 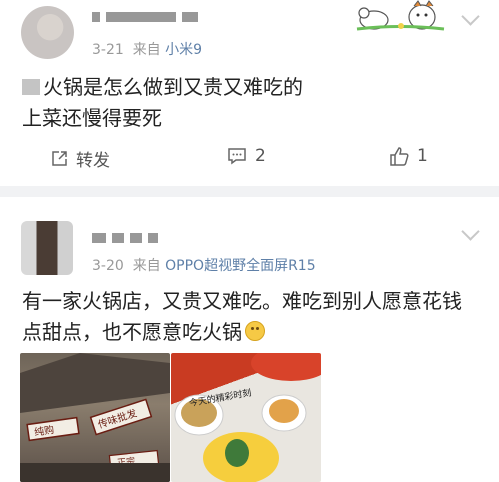 I want to click on post-divider, so click(x=249, y=191).